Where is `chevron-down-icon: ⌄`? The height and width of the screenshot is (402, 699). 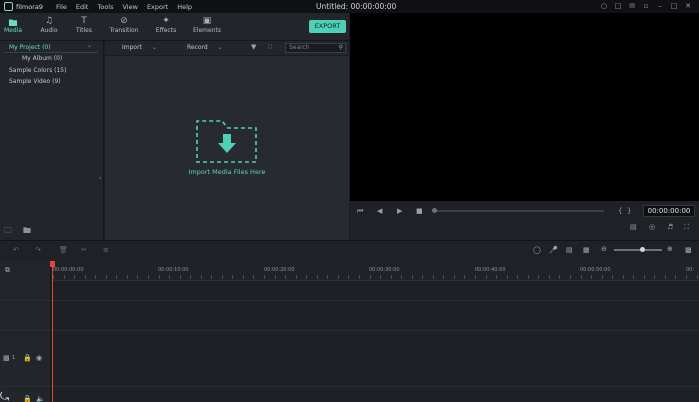
chevron-down-icon: ⌄ is located at coordinates (89, 45).